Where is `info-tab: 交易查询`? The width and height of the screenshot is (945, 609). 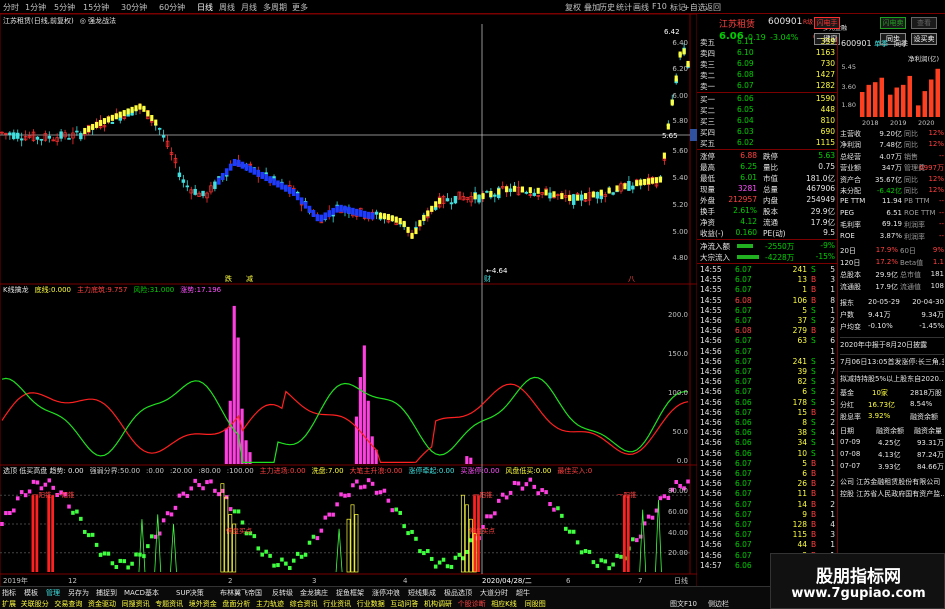
info-tab: 交易查询 is located at coordinates (68, 604).